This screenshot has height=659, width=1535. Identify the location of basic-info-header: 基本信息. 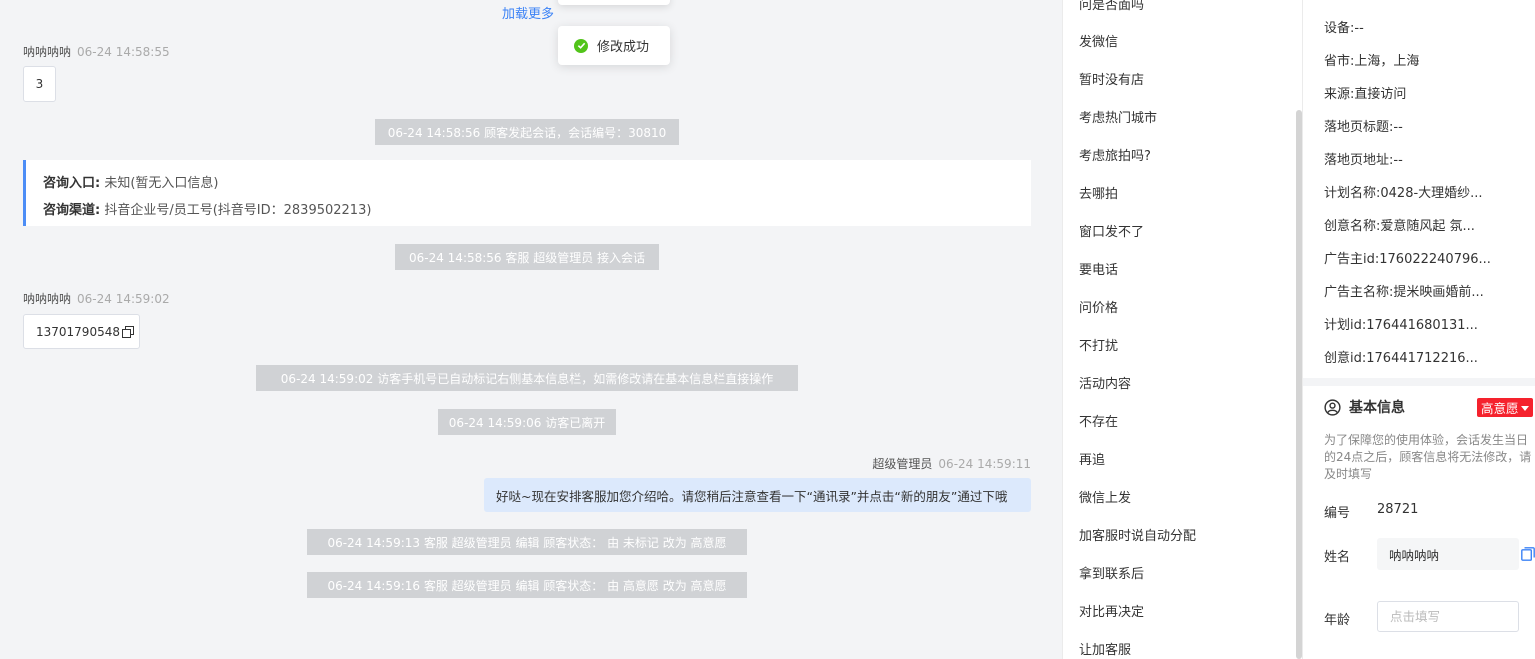
(1364, 407).